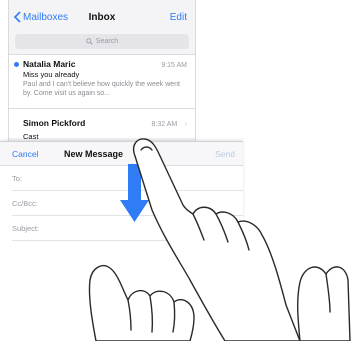 The width and height of the screenshot is (352, 342). Describe the element at coordinates (16, 64) in the screenshot. I see `unread-dot-icon` at that location.